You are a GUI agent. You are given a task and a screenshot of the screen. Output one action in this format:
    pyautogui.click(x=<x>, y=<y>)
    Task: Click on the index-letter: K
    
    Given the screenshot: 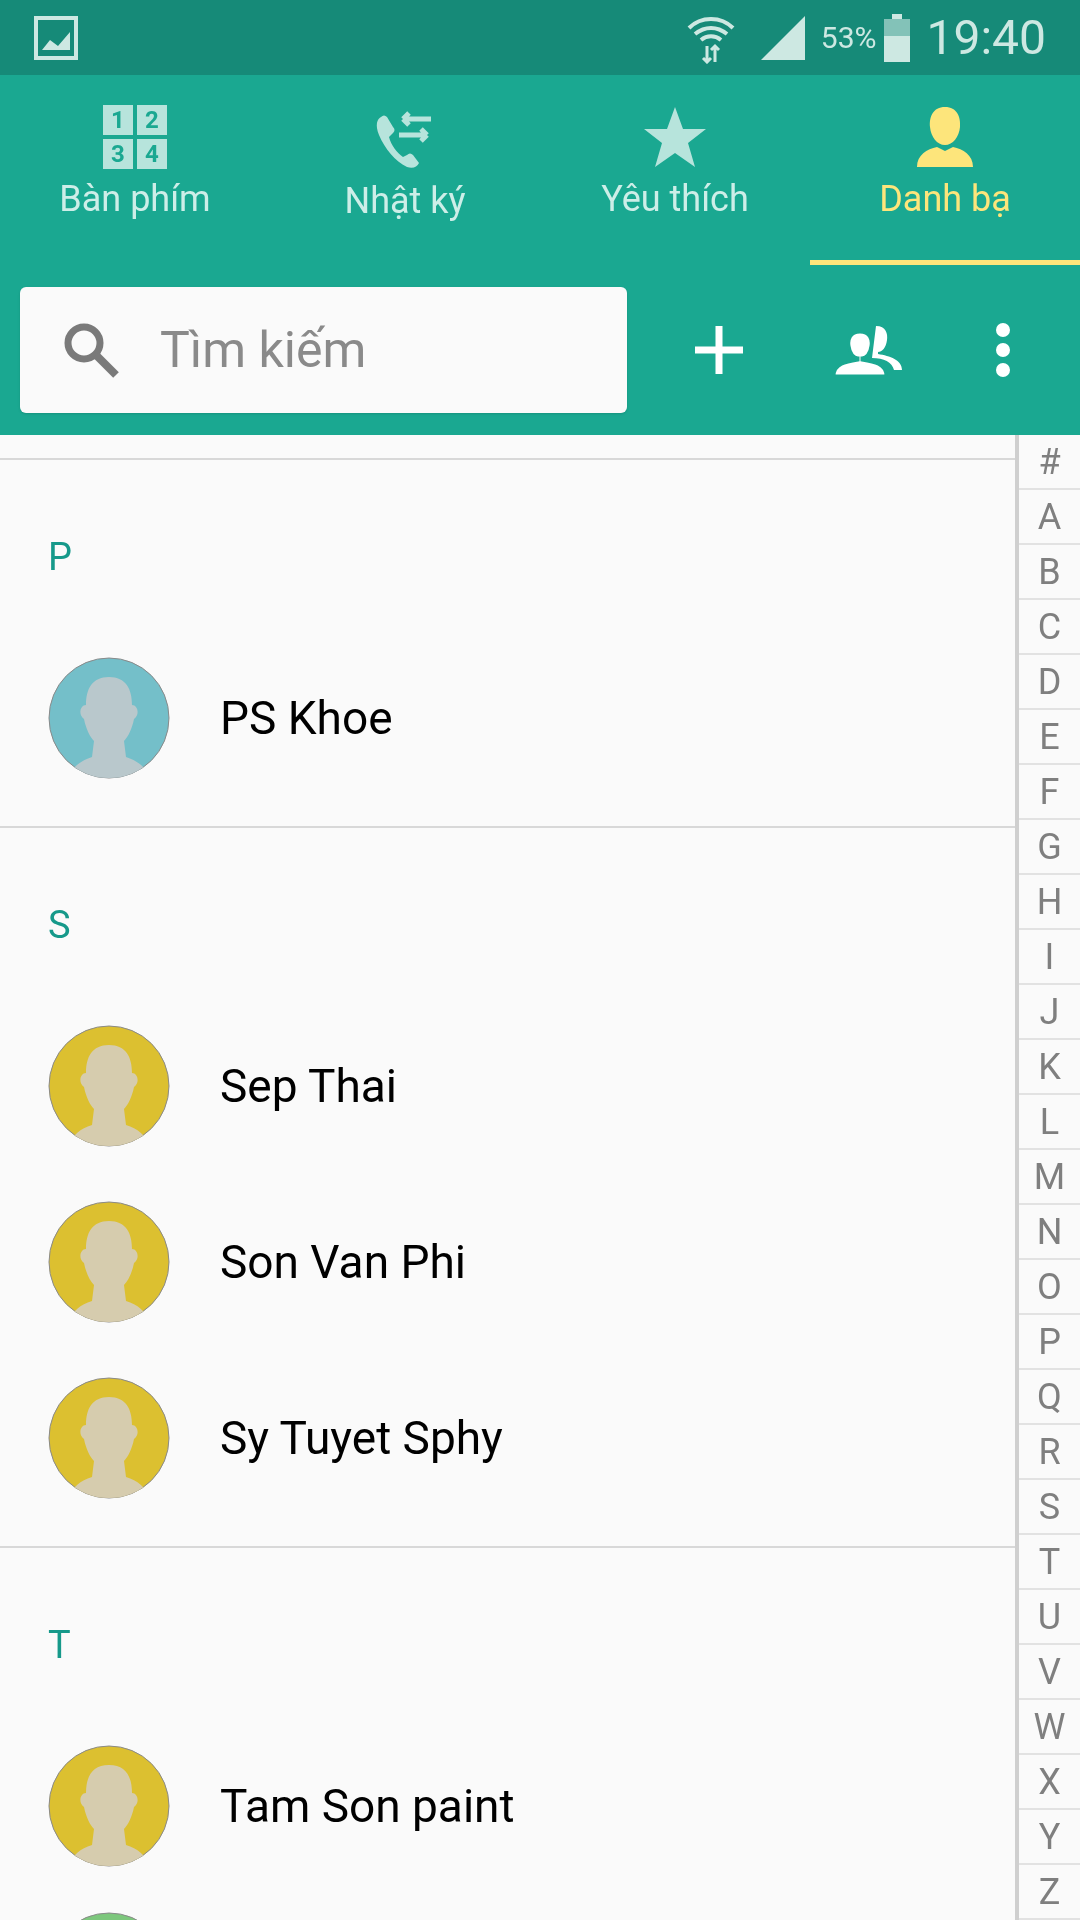 What is the action you would take?
    pyautogui.click(x=1049, y=1067)
    